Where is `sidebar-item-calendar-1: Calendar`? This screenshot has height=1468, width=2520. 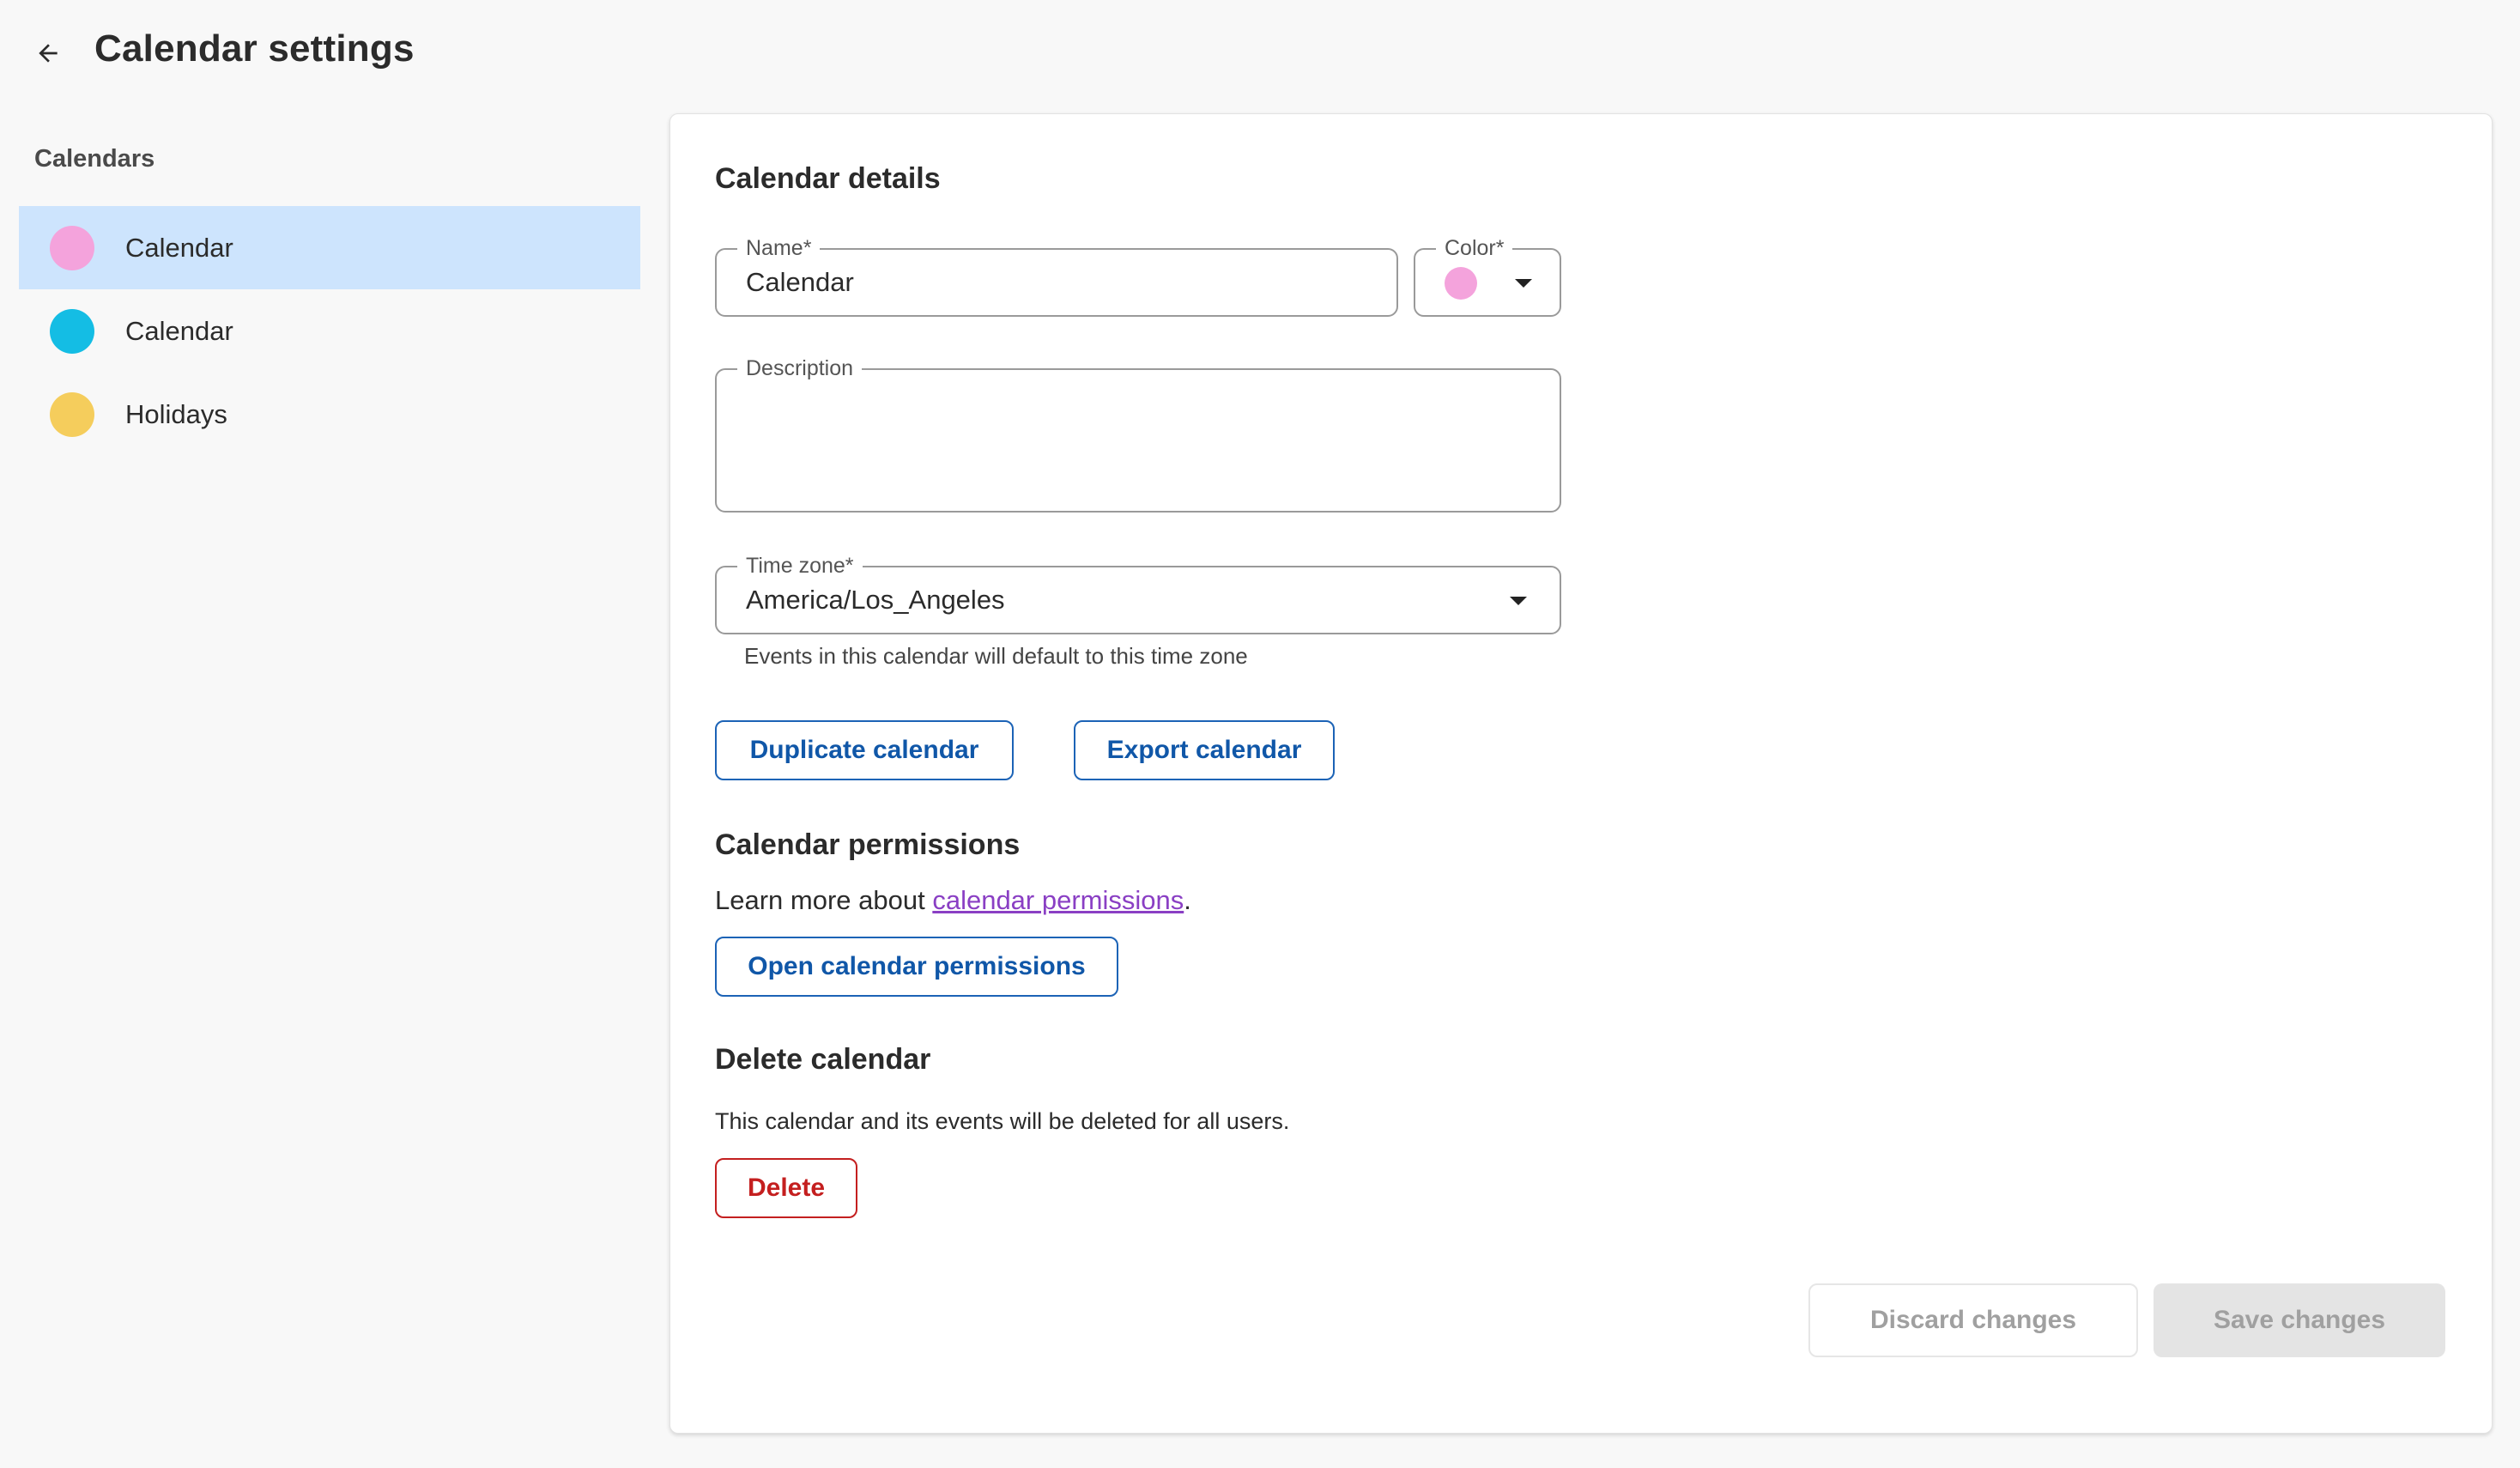 sidebar-item-calendar-1: Calendar is located at coordinates (329, 248).